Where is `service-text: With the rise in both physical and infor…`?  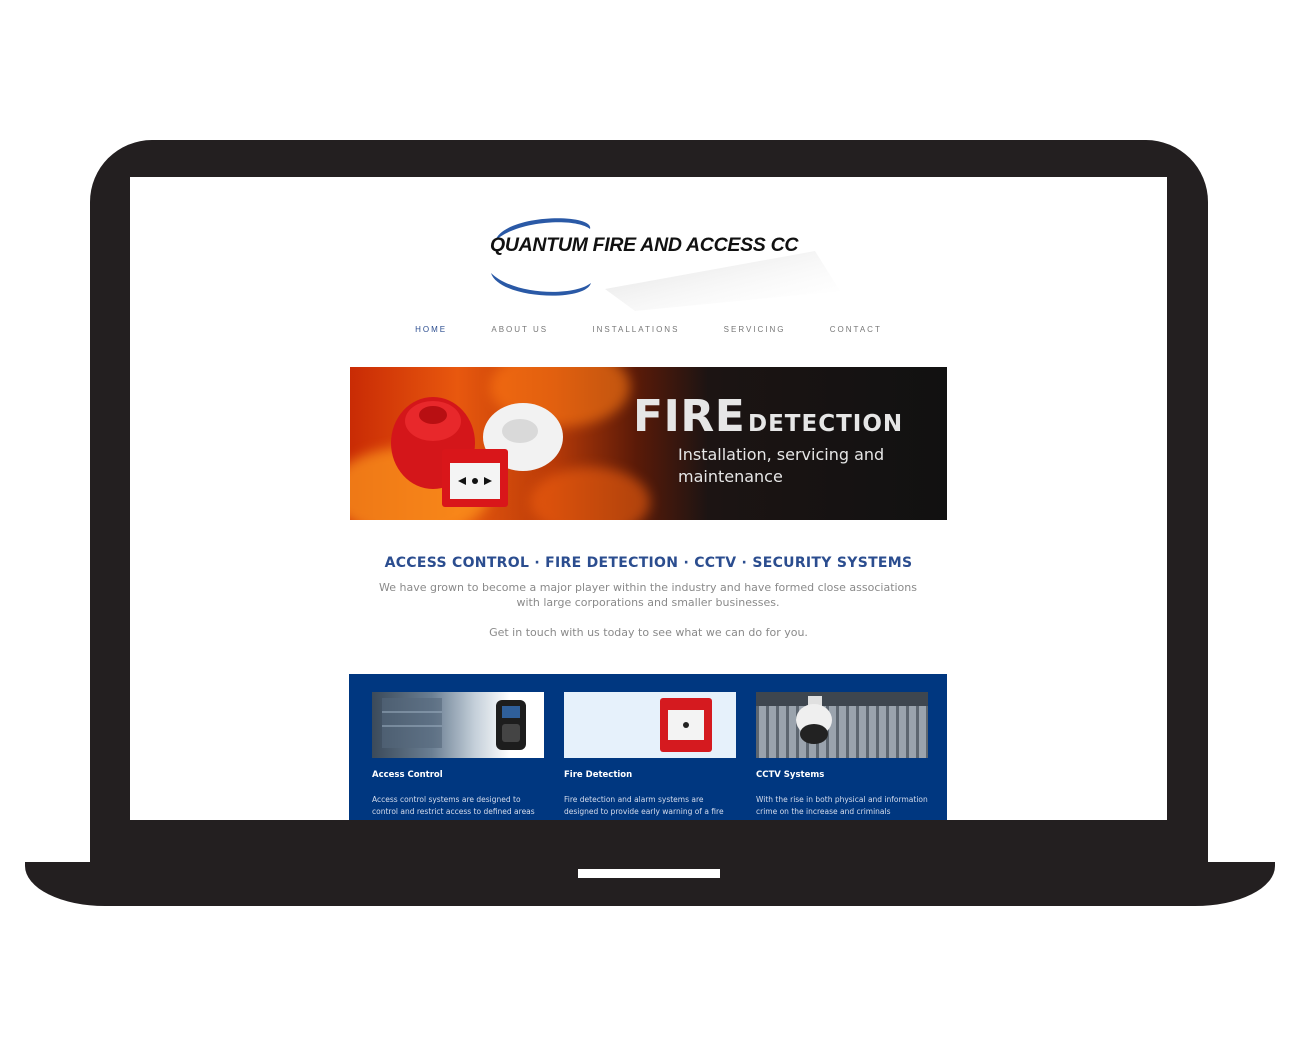 service-text: With the rise in both physical and infor… is located at coordinates (842, 807).